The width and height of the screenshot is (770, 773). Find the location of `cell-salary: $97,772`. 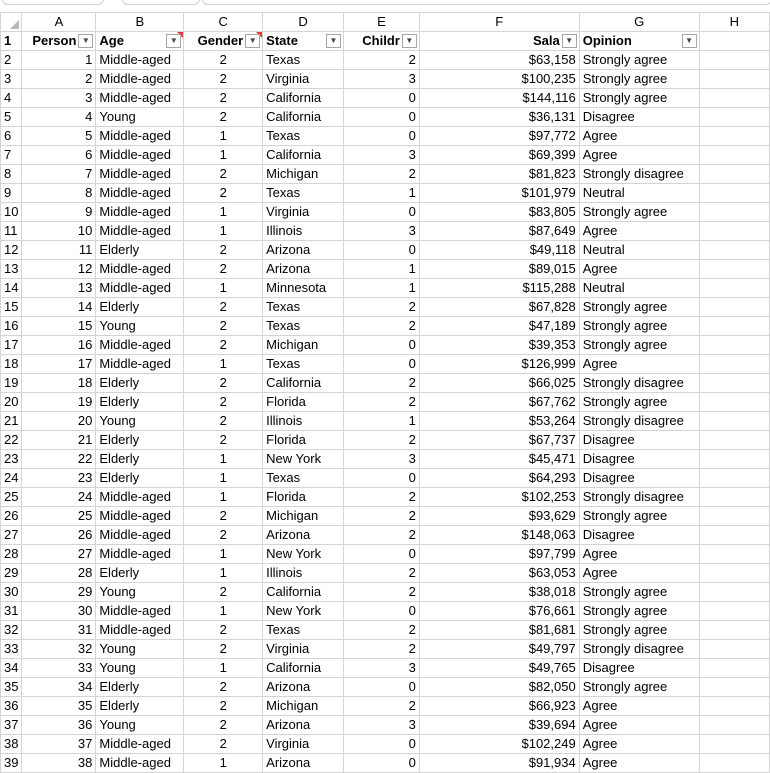

cell-salary: $97,772 is located at coordinates (499, 136).